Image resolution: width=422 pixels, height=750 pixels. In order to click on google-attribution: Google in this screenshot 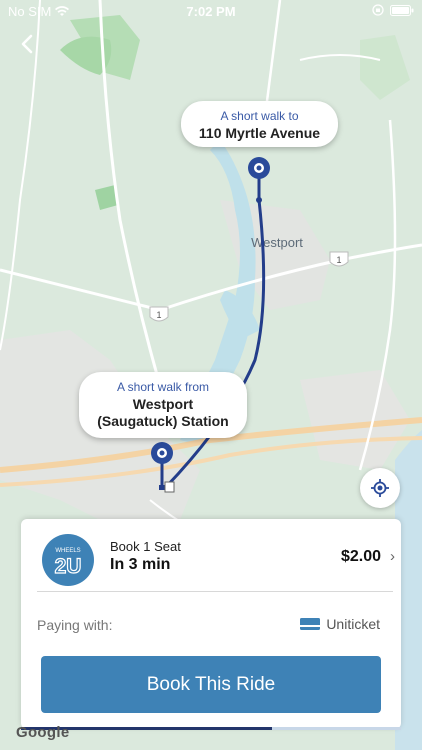, I will do `click(43, 732)`.